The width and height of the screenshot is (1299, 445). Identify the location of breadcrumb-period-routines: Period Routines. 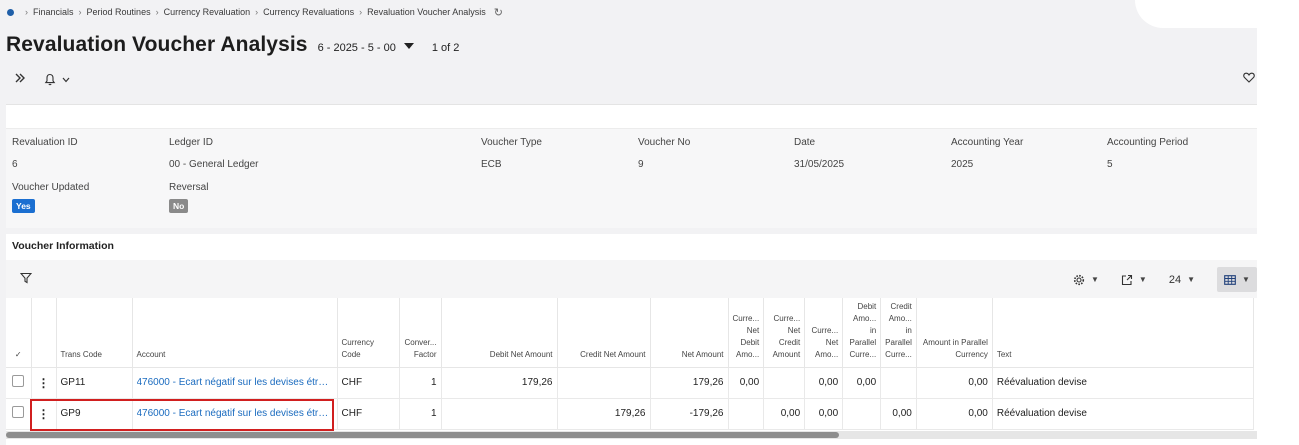
(119, 12).